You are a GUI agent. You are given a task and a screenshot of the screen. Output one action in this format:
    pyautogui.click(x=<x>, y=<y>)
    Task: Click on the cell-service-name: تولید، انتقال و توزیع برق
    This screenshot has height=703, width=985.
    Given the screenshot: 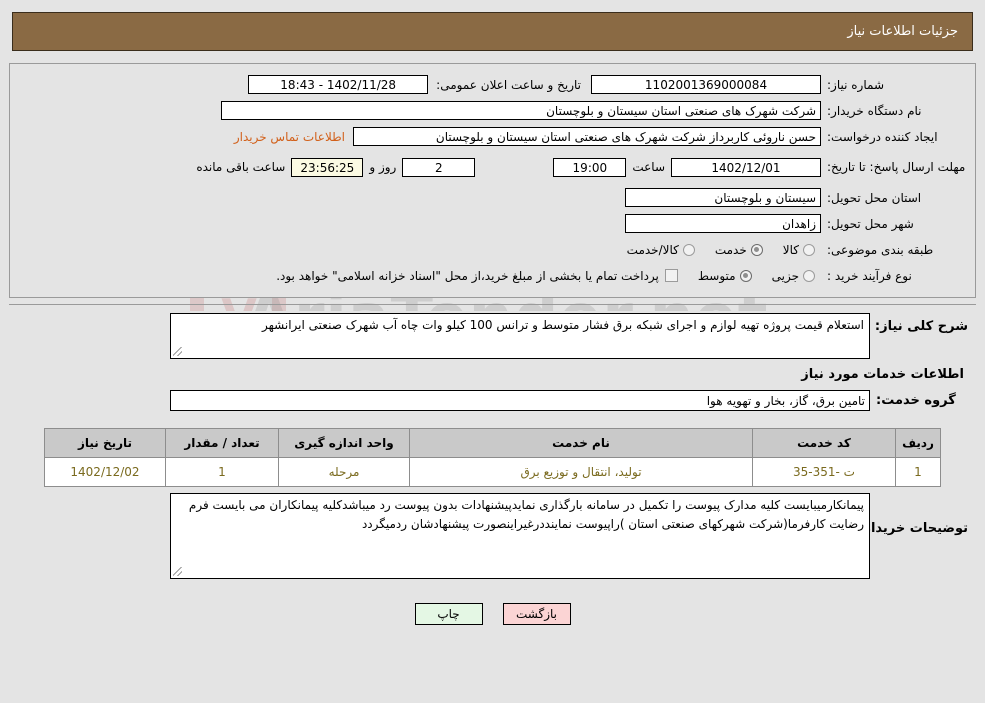 What is the action you would take?
    pyautogui.click(x=581, y=472)
    